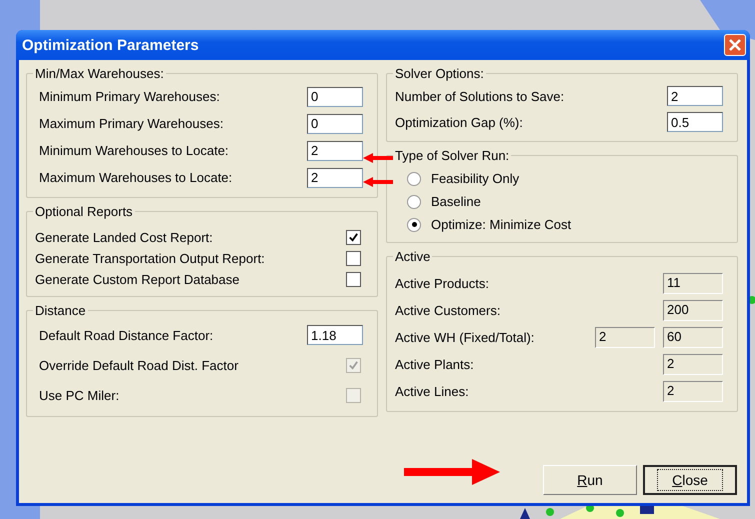 The width and height of the screenshot is (755, 519). I want to click on close-button, so click(735, 45).